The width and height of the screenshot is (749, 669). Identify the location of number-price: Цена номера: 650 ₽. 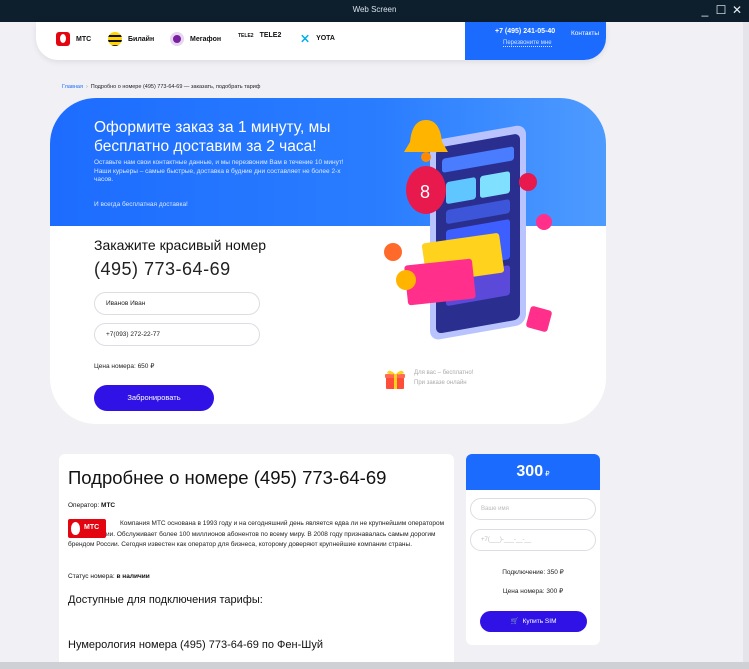
(124, 366).